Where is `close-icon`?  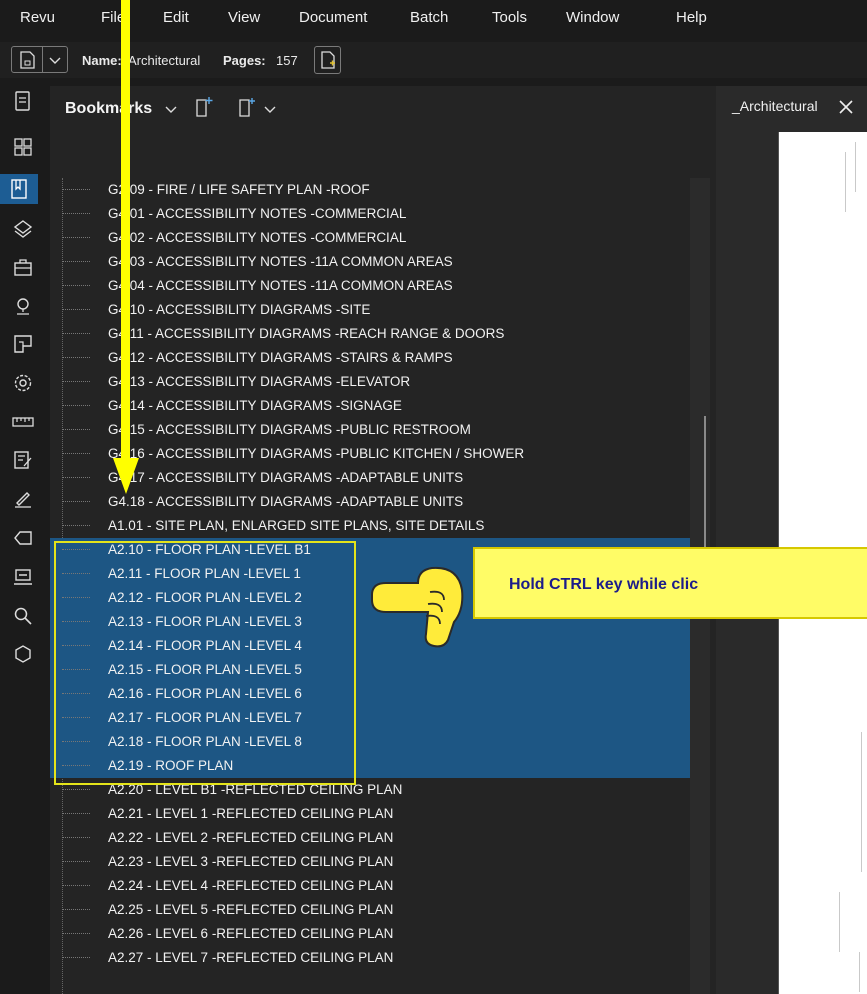
close-icon is located at coordinates (846, 107).